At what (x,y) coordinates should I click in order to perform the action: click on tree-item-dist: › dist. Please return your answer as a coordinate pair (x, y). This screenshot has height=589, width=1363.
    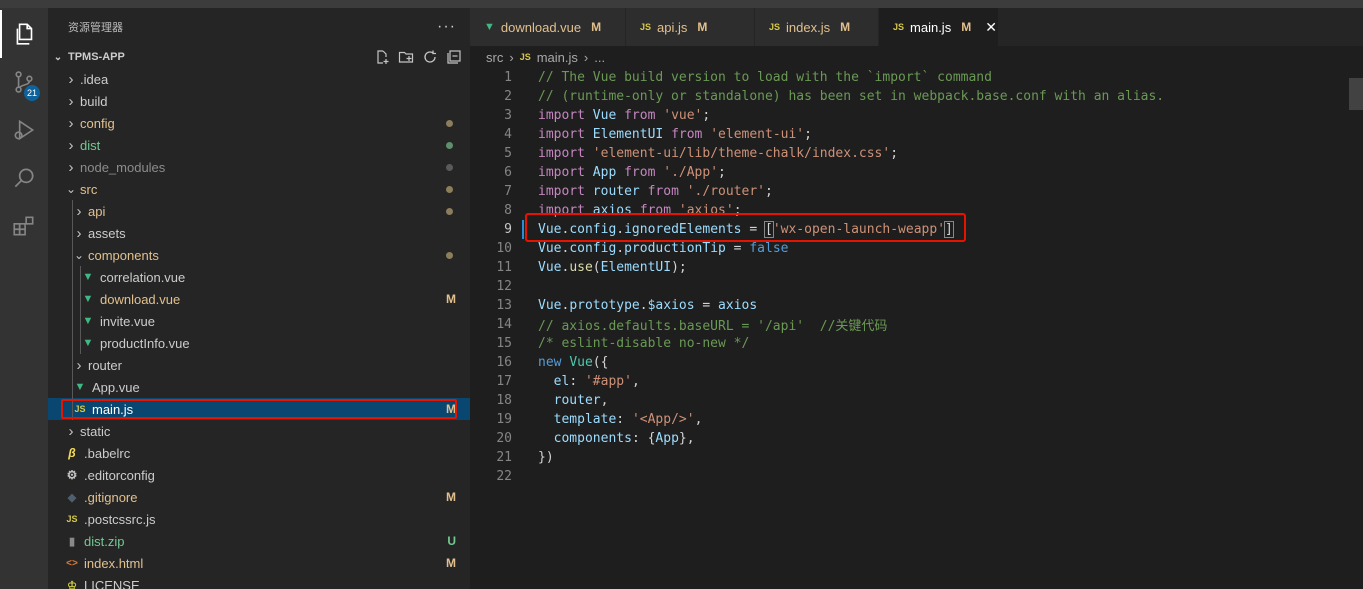
    Looking at the image, I should click on (259, 145).